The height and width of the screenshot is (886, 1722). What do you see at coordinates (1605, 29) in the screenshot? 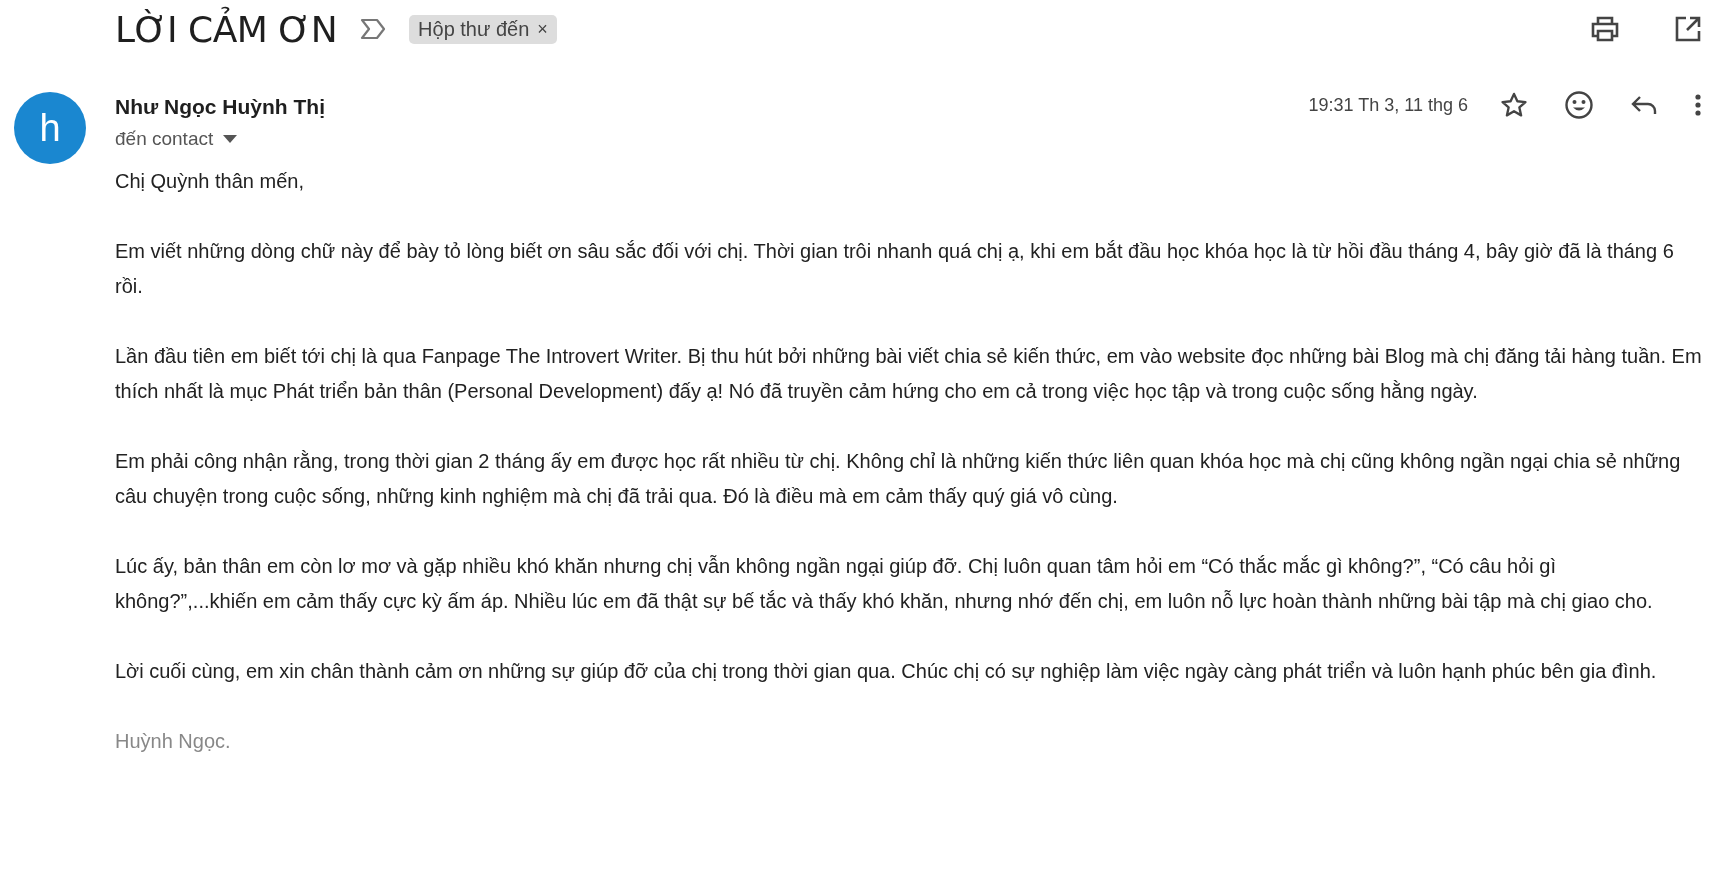
I see `print-icon` at bounding box center [1605, 29].